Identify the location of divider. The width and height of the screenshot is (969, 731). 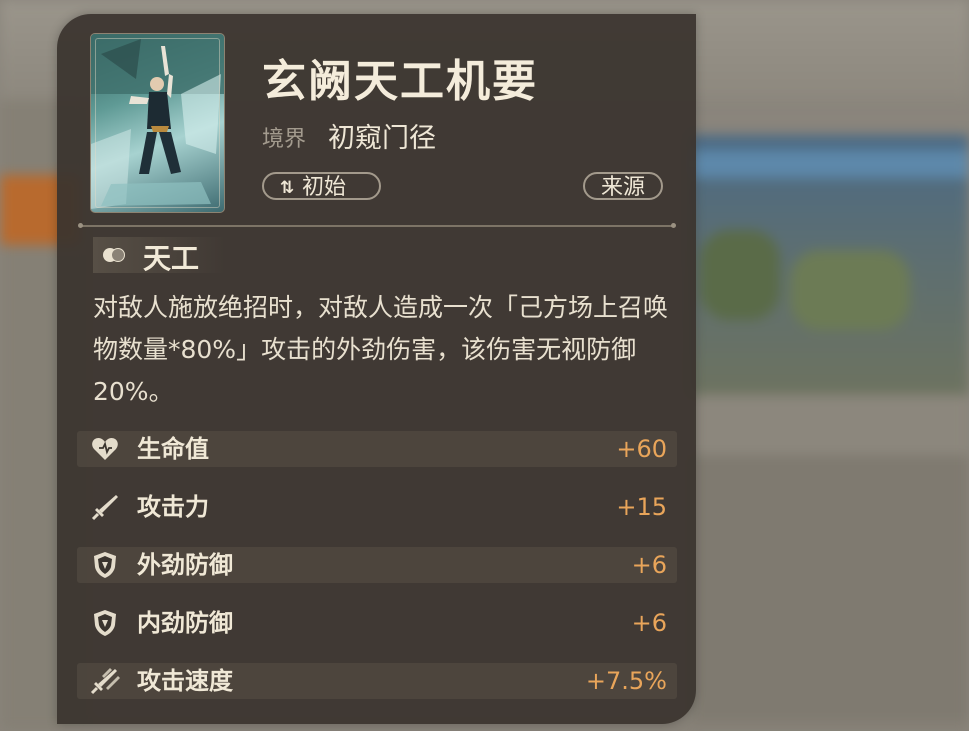
(377, 225).